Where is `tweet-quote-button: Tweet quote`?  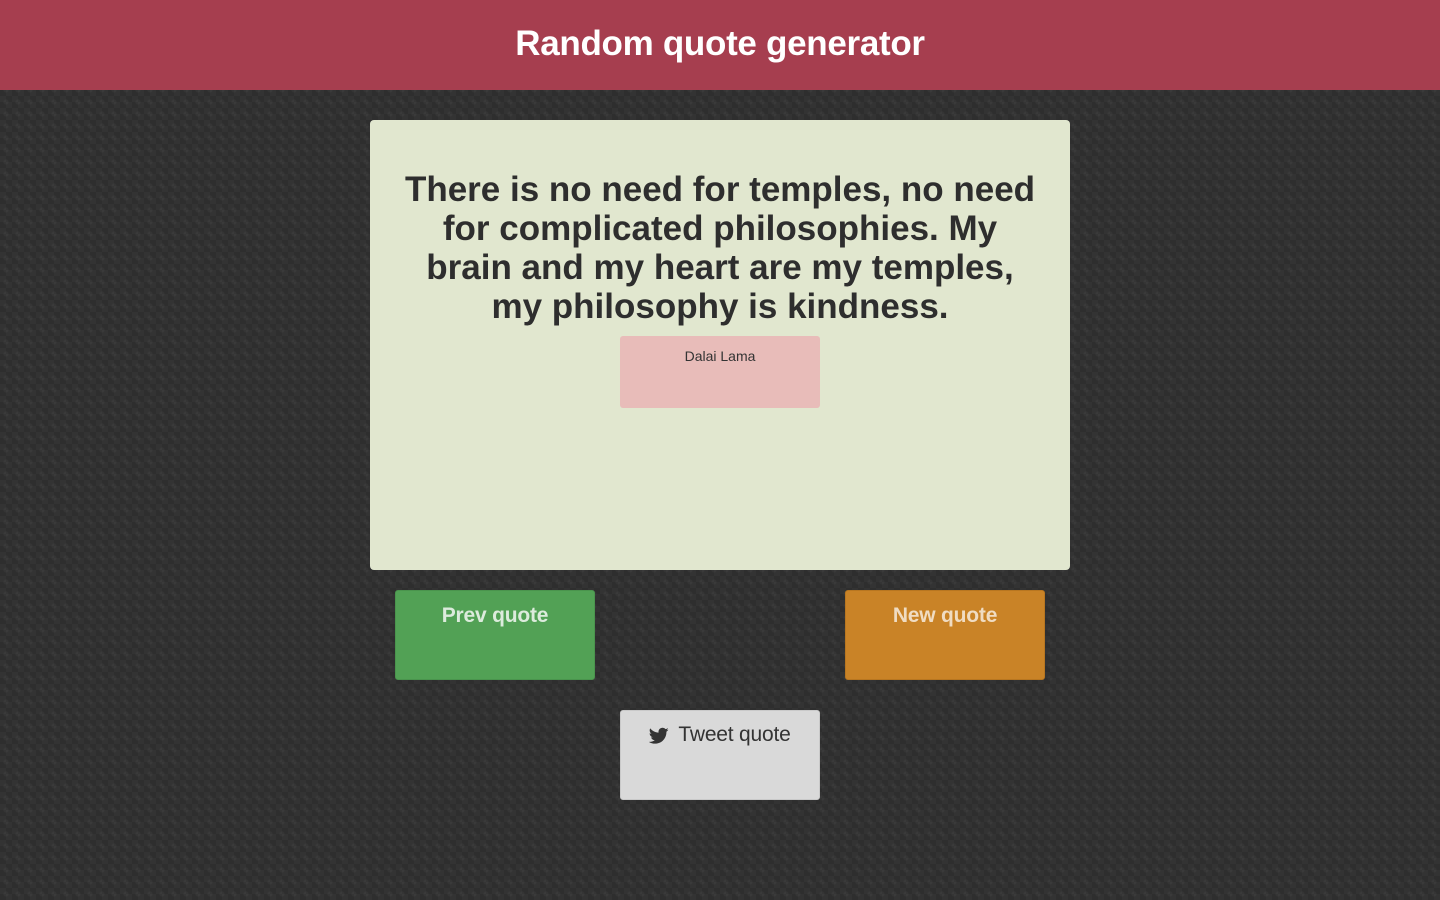 tweet-quote-button: Tweet quote is located at coordinates (720, 755).